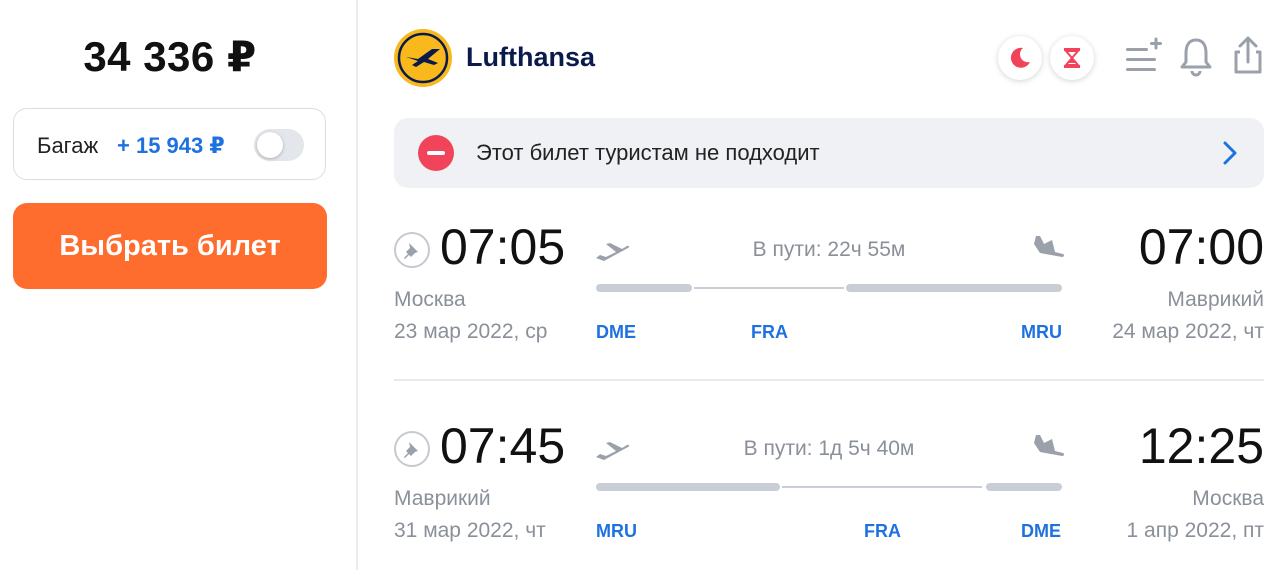  What do you see at coordinates (1144, 56) in the screenshot?
I see `add-to-list-icon` at bounding box center [1144, 56].